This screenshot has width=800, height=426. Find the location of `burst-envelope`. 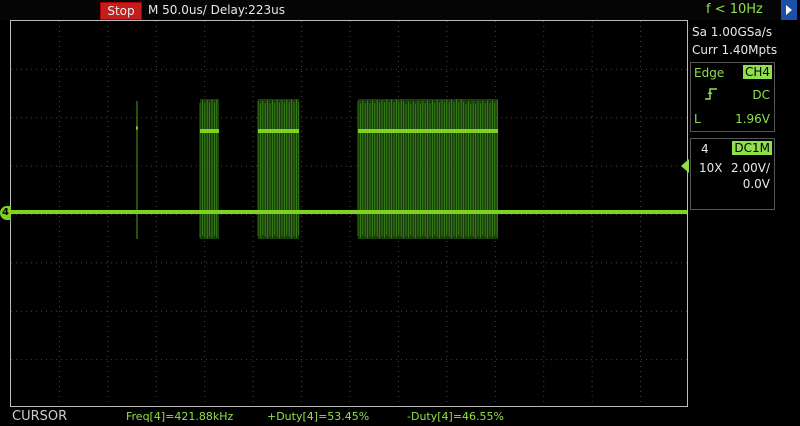

burst-envelope is located at coordinates (278, 169).